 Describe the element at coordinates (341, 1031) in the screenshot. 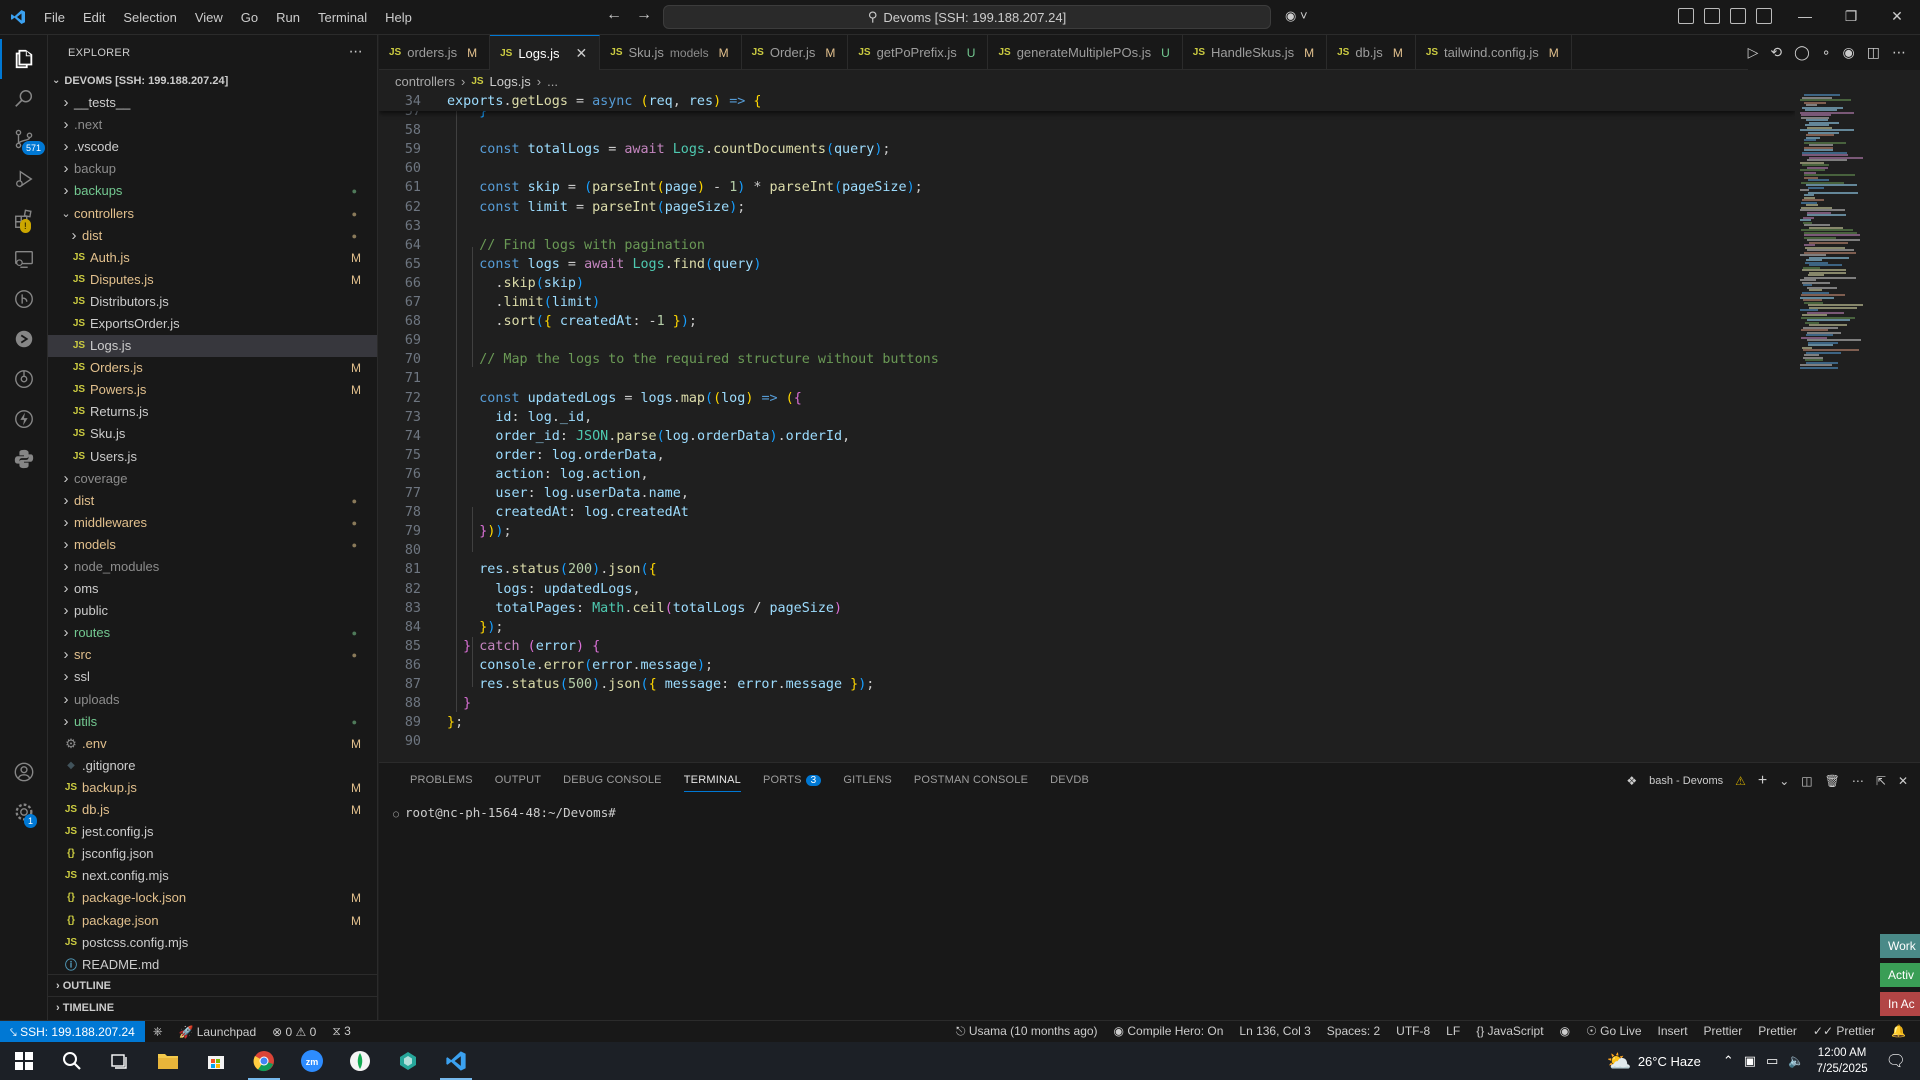

I see `ports-indicator: ⧖ 3` at that location.